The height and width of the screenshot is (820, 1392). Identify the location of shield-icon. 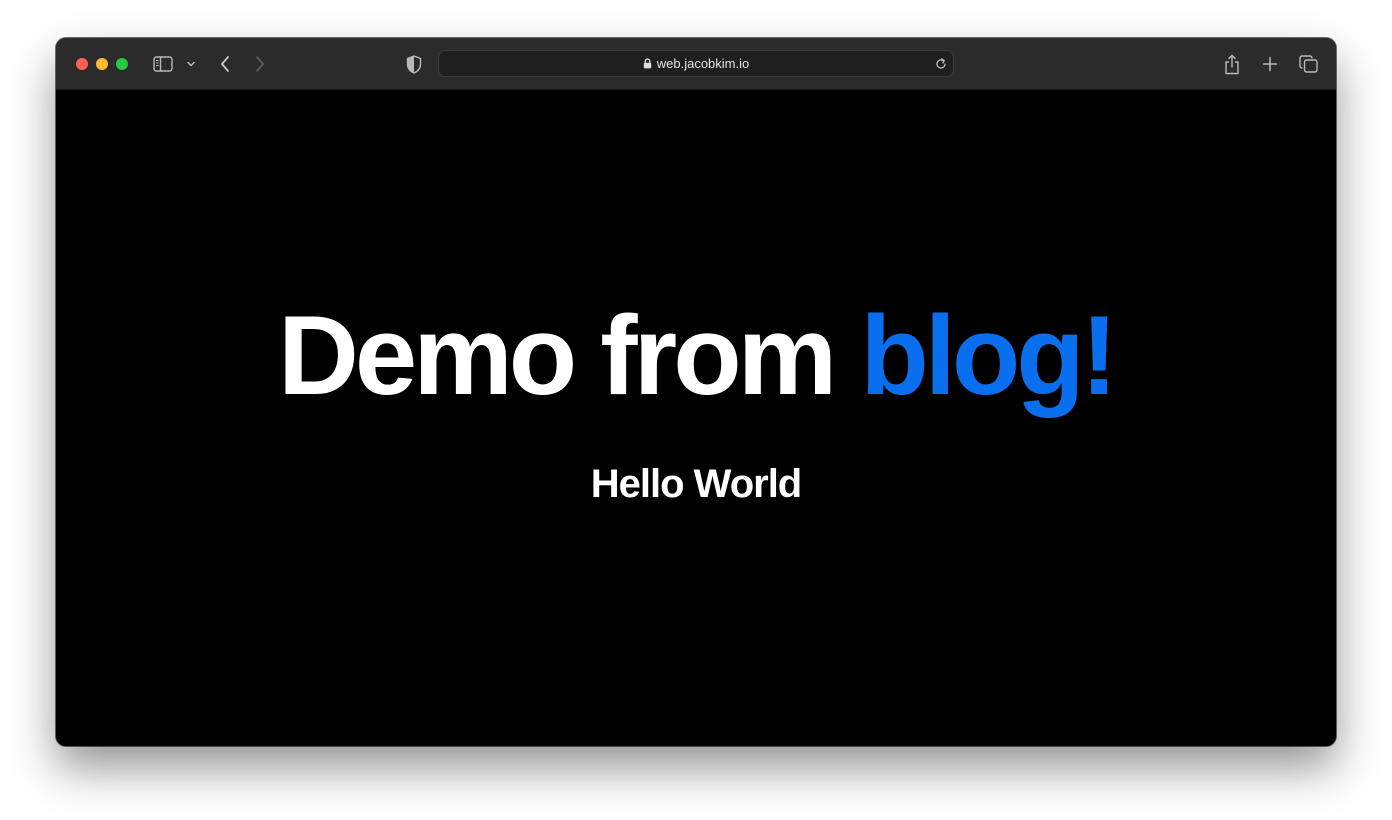
(414, 64).